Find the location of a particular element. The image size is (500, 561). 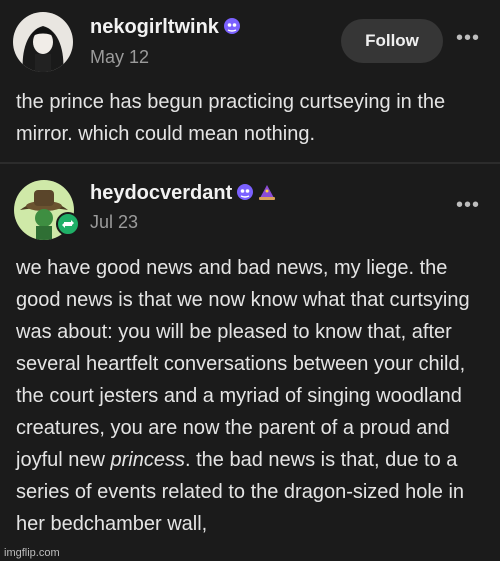

wizard-hat-badge-icon is located at coordinates (267, 193).